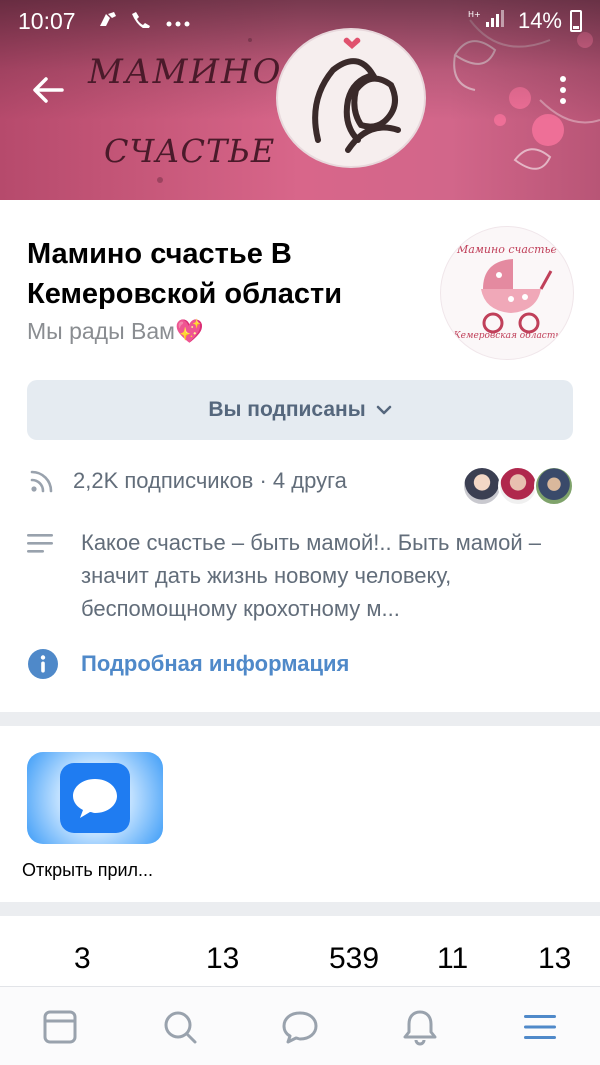 Image resolution: width=600 pixels, height=1065 pixels. Describe the element at coordinates (474, 14) in the screenshot. I see `svg-text: H+` at that location.